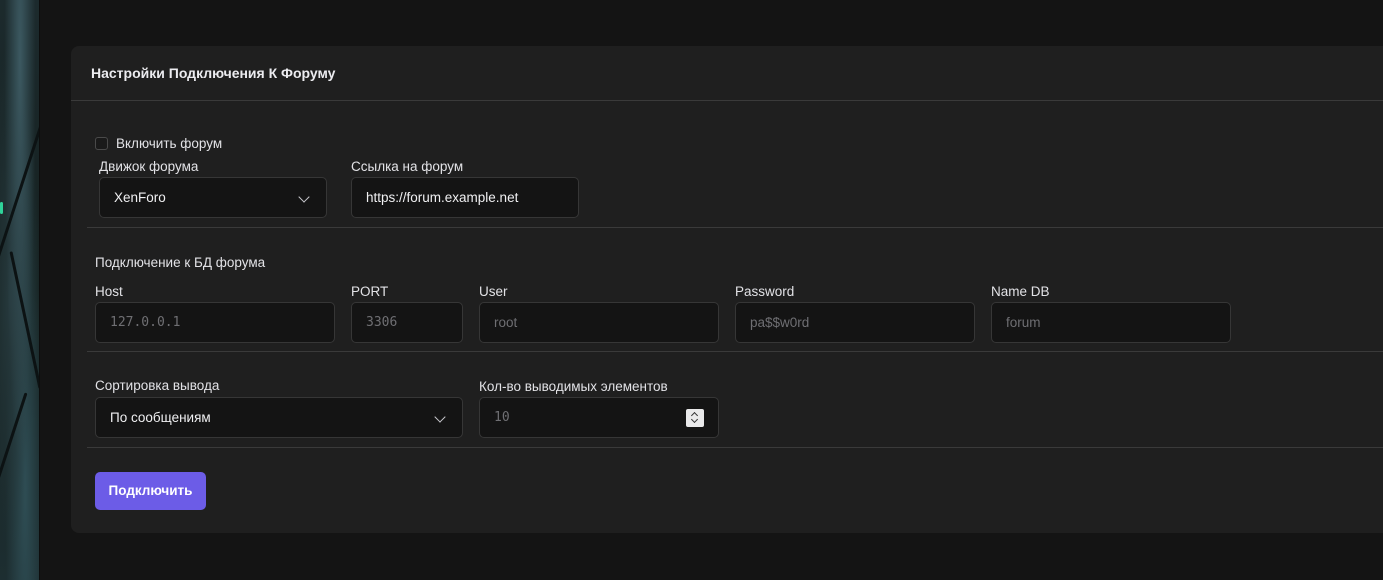  What do you see at coordinates (169, 143) in the screenshot?
I see `enable-forum-label: Включить форум` at bounding box center [169, 143].